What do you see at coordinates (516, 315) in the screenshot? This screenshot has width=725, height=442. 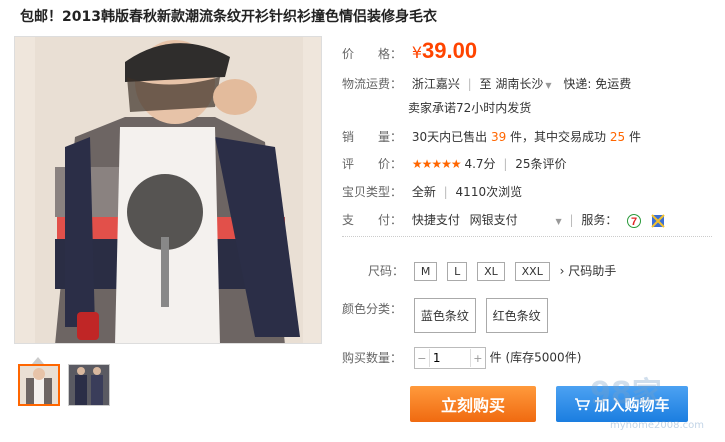 I see `color-option-red: 红色条纹` at bounding box center [516, 315].